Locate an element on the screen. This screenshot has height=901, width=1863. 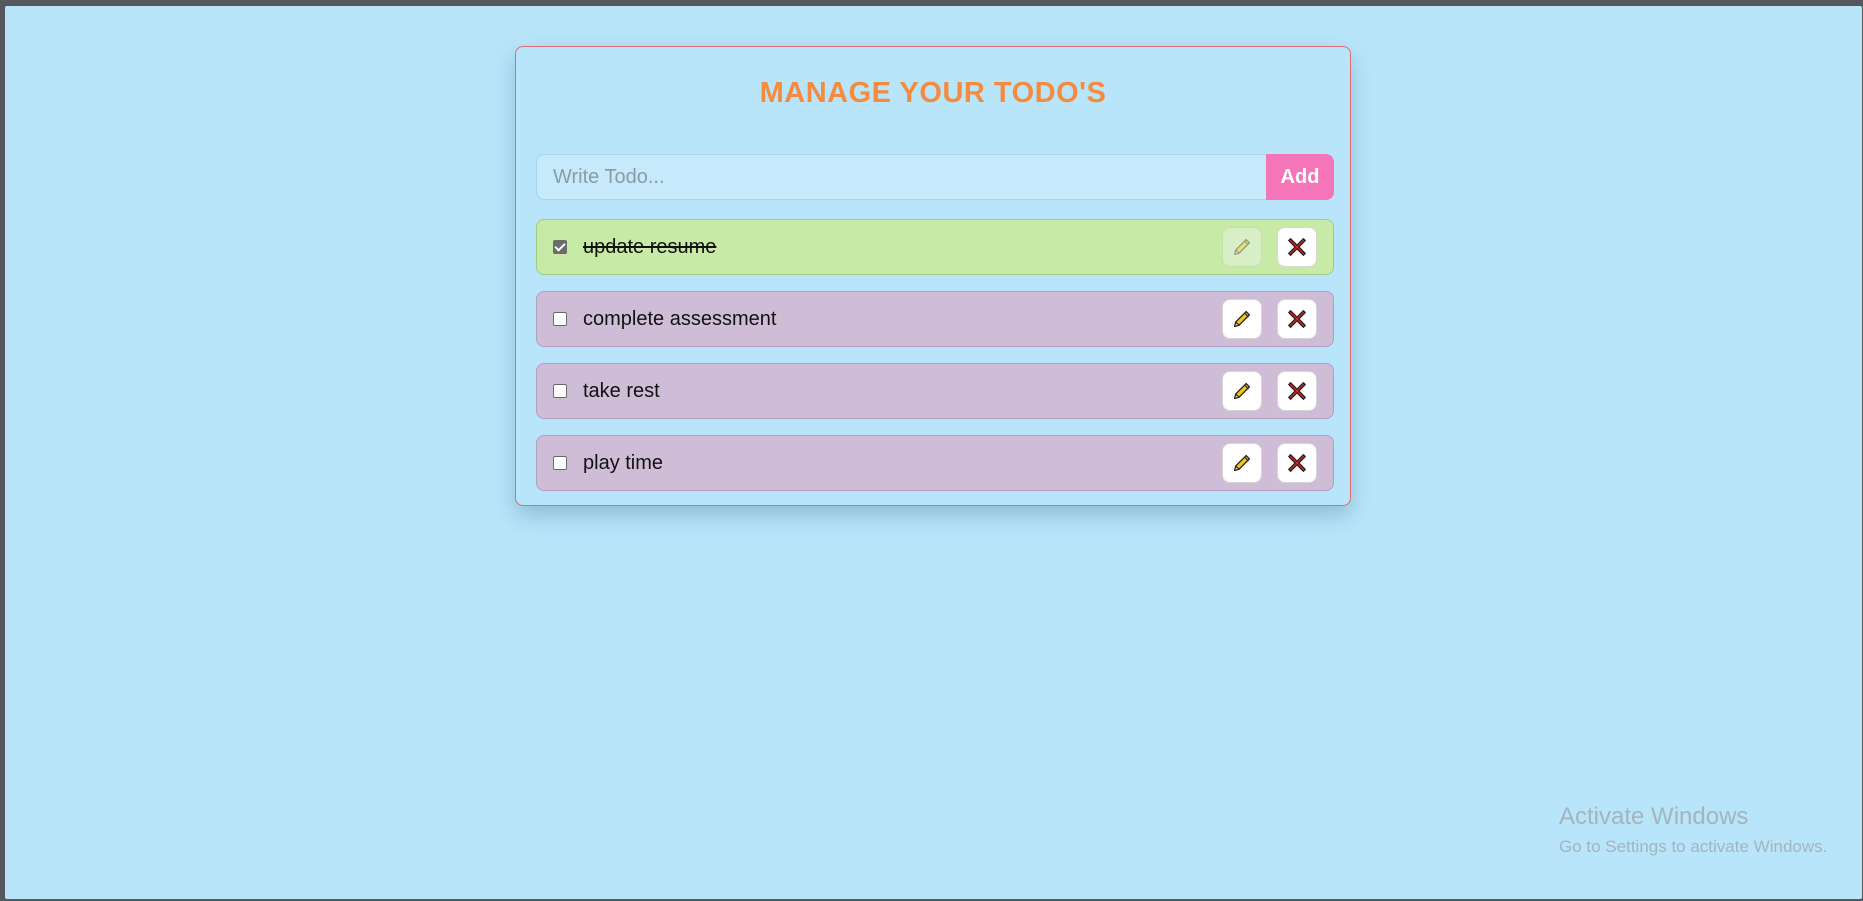
todo-item: update resume is located at coordinates (935, 247).